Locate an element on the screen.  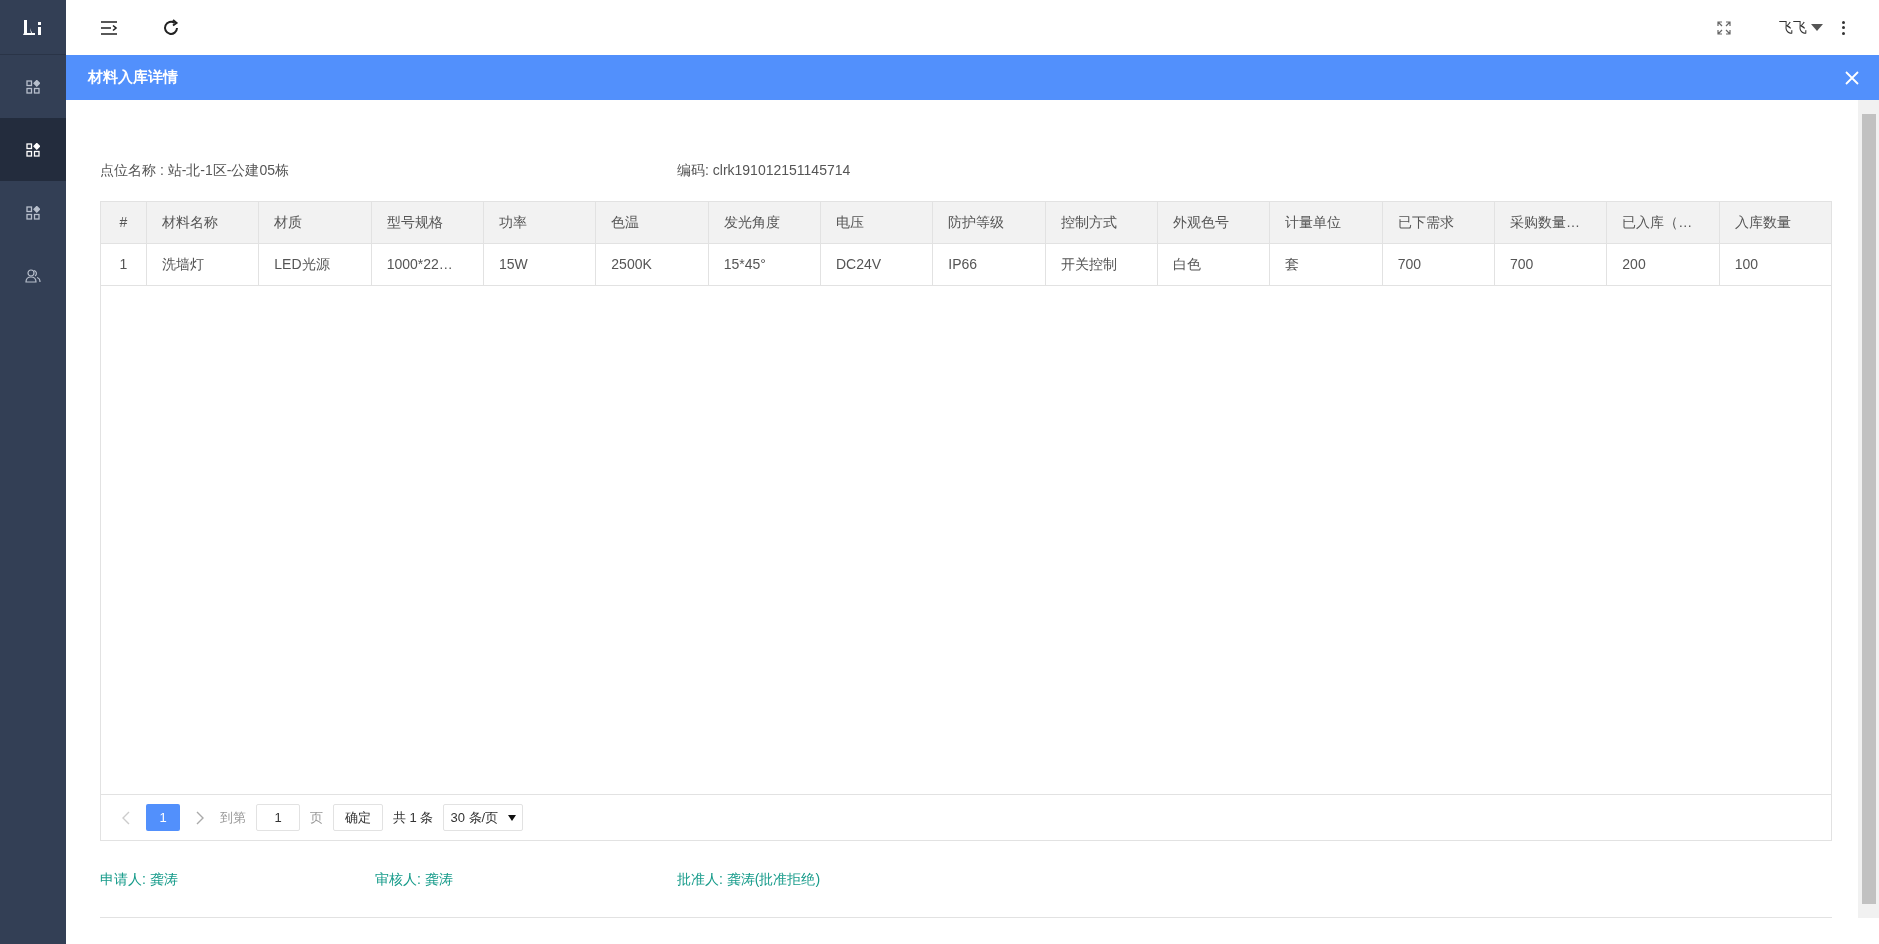
confirm-button: 确定 is located at coordinates (358, 817).